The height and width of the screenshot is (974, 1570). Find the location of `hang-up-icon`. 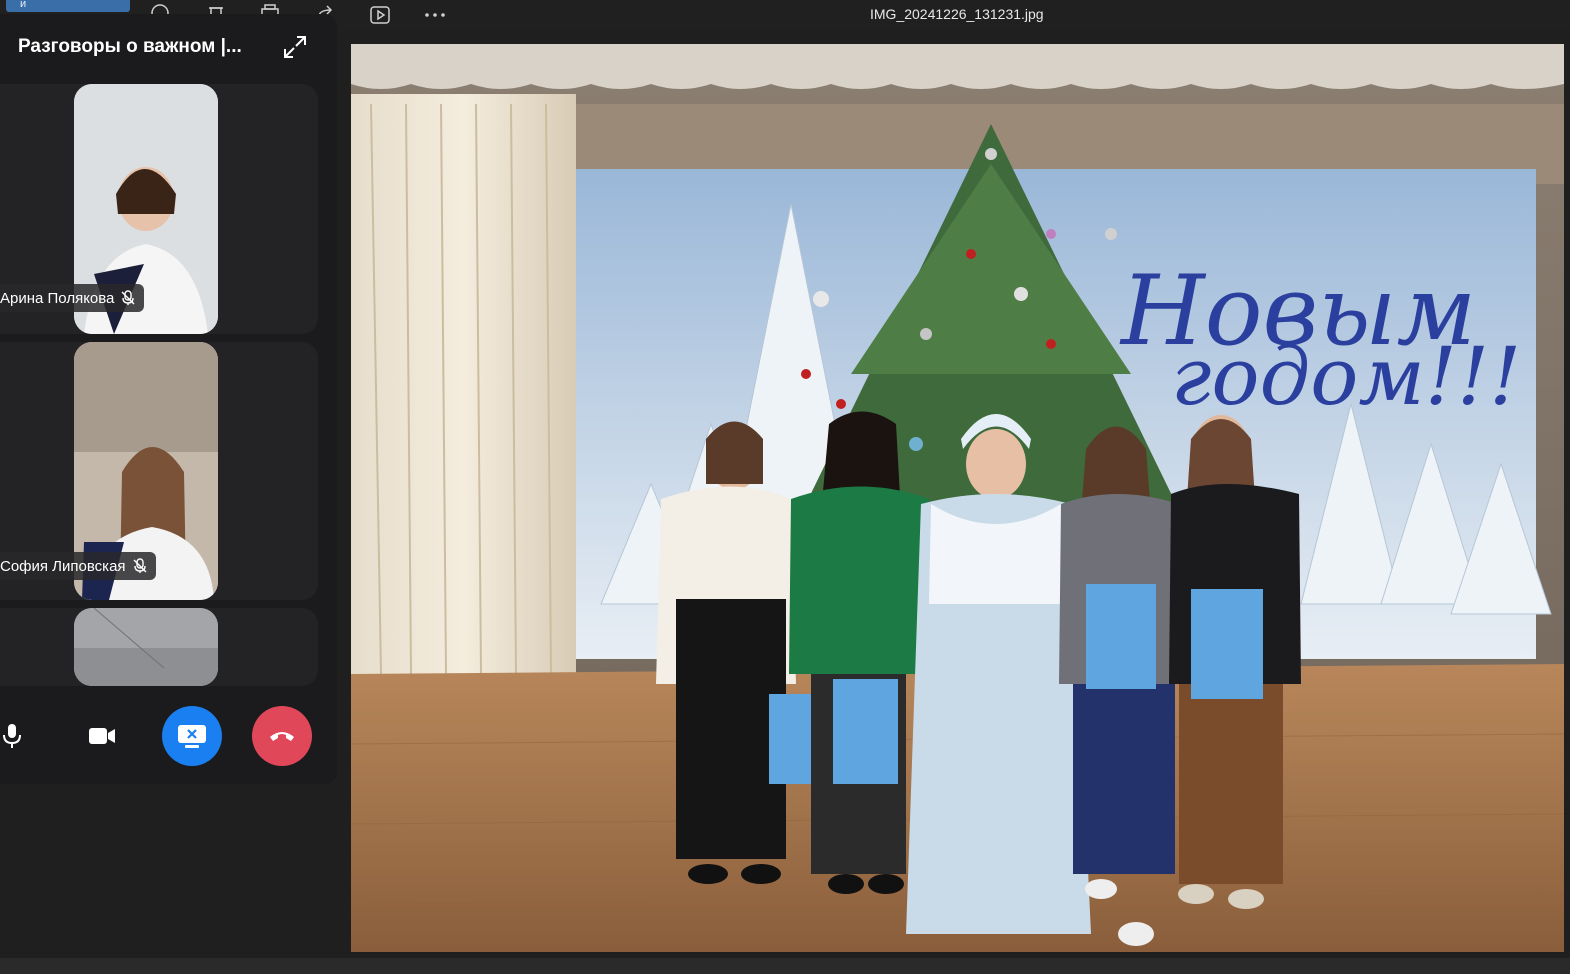

hang-up-icon is located at coordinates (282, 736).